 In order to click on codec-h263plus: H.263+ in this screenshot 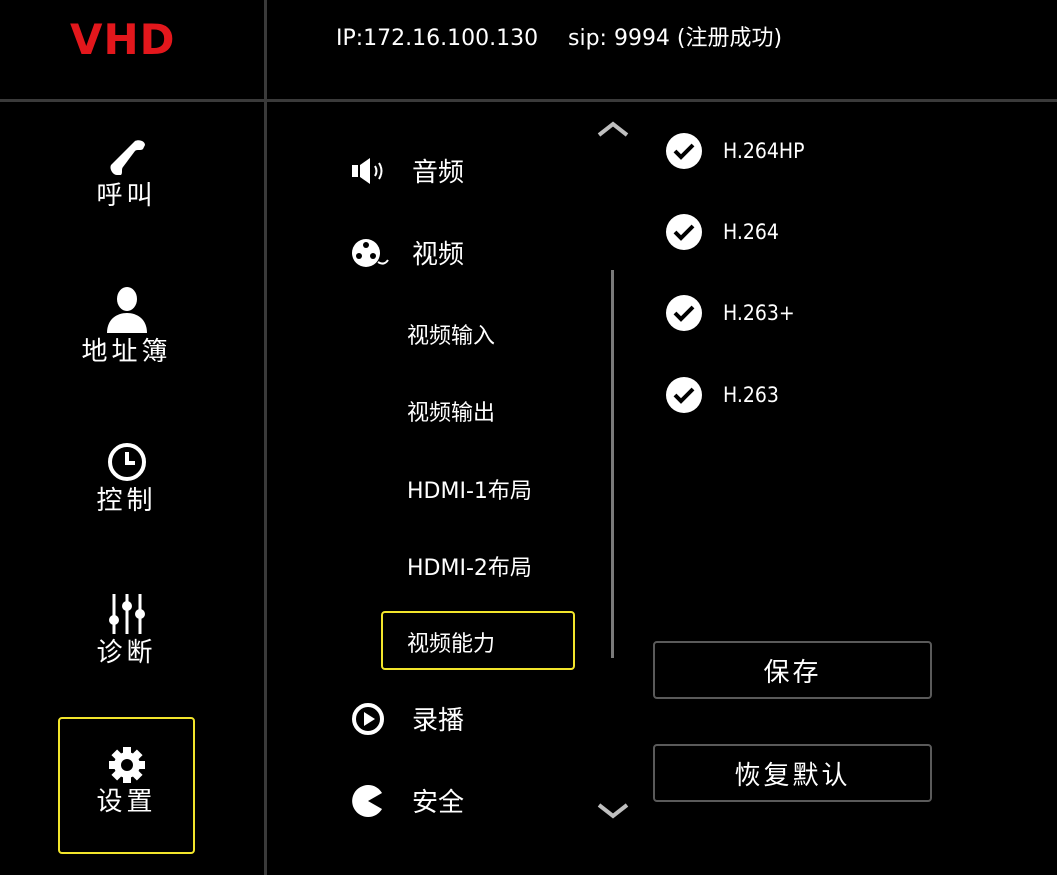, I will do `click(730, 313)`.